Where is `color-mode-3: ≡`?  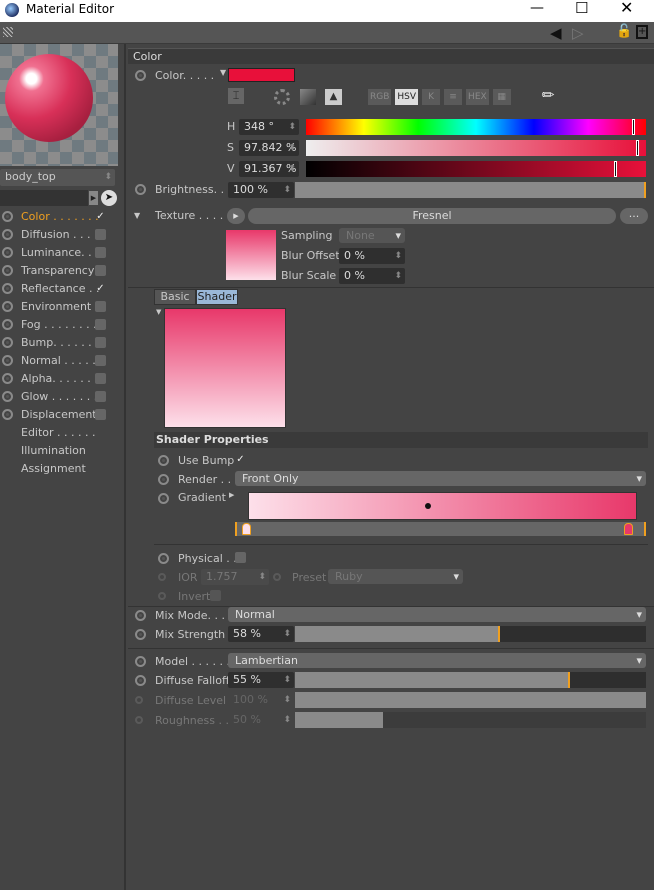 color-mode-3: ≡ is located at coordinates (453, 97).